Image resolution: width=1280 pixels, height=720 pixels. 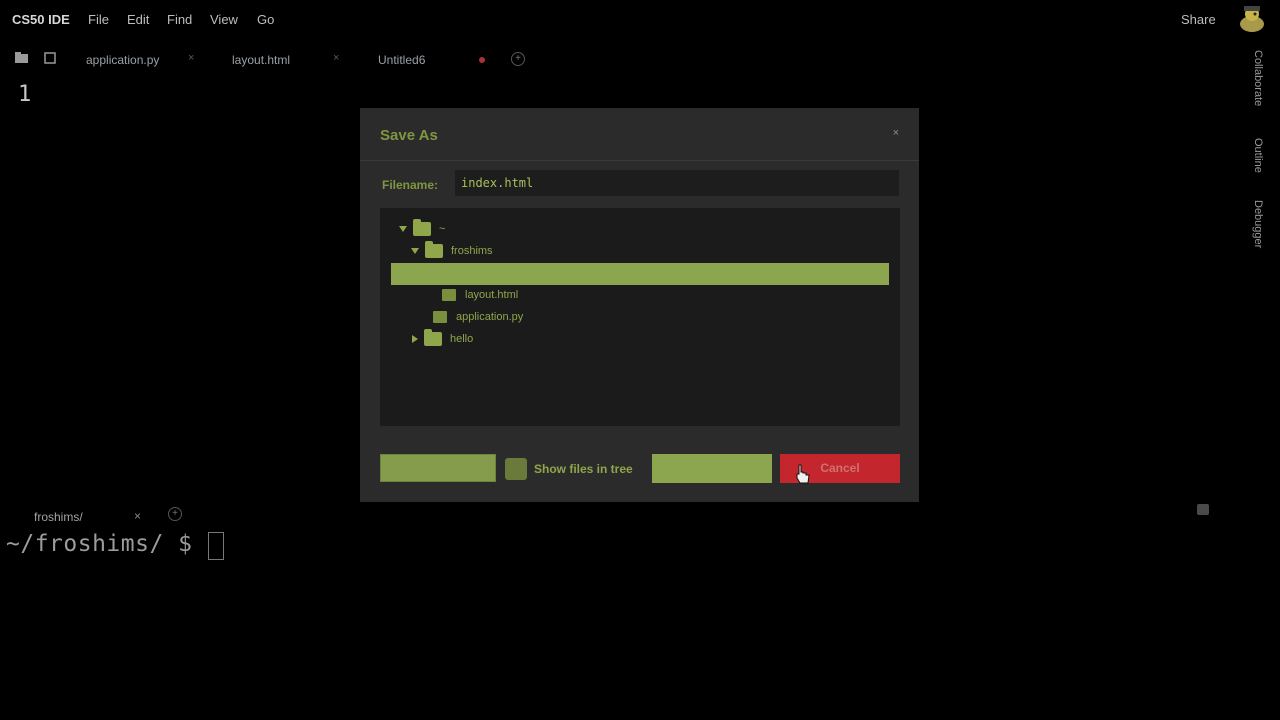 What do you see at coordinates (50, 58) in the screenshot?
I see `new-file-icon` at bounding box center [50, 58].